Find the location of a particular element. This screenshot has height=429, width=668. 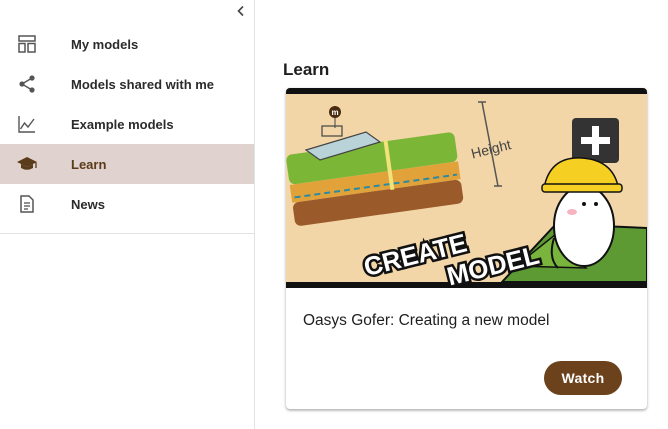

sidebar-item-label: Example models is located at coordinates (122, 124).